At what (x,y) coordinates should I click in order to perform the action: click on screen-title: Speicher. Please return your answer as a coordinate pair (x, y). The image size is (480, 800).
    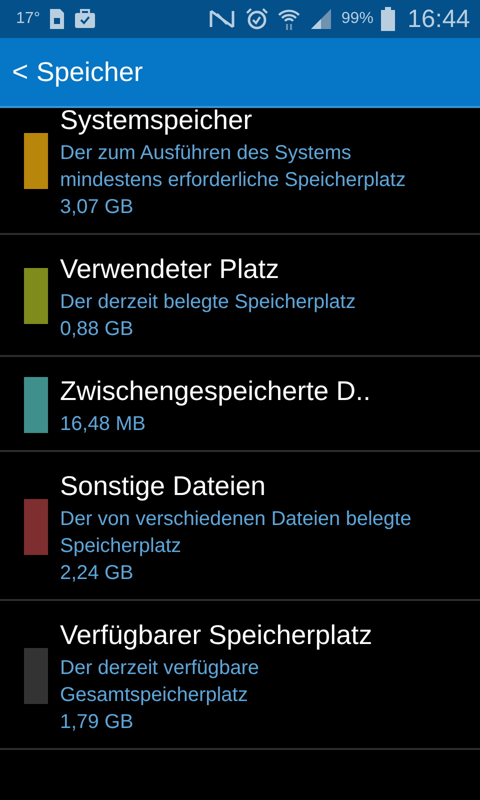
    Looking at the image, I should click on (89, 72).